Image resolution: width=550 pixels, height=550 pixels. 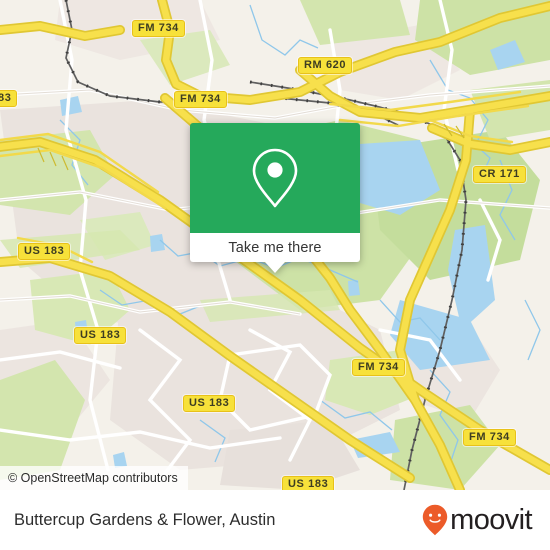 I want to click on map-pin-icon, so click(x=275, y=178).